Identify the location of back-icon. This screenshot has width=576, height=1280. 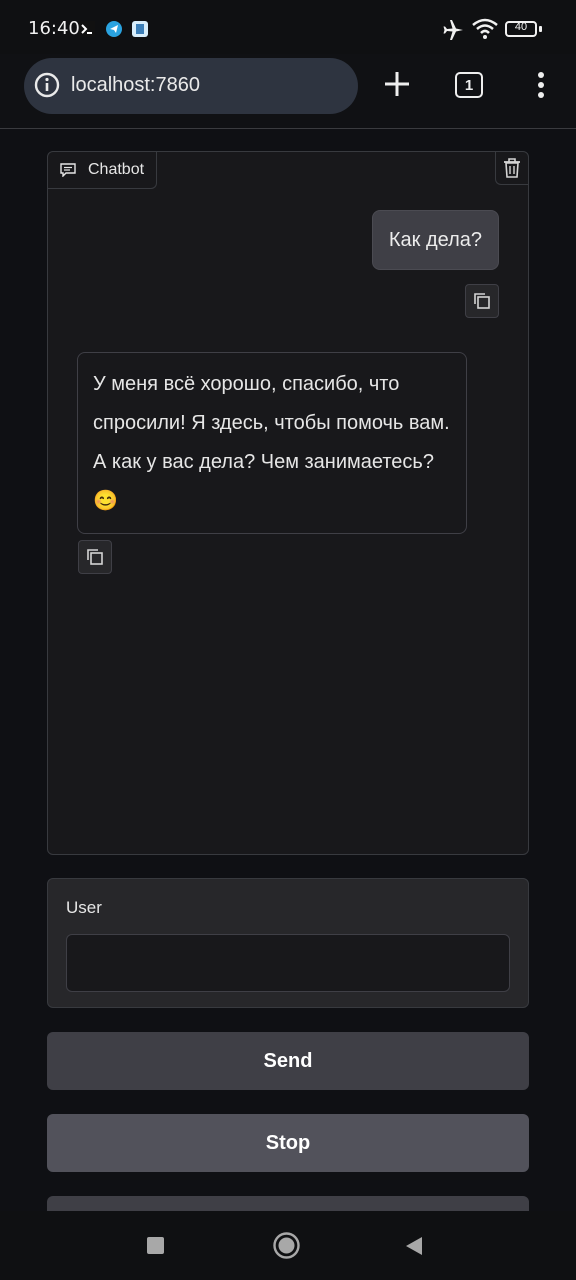
(414, 1246).